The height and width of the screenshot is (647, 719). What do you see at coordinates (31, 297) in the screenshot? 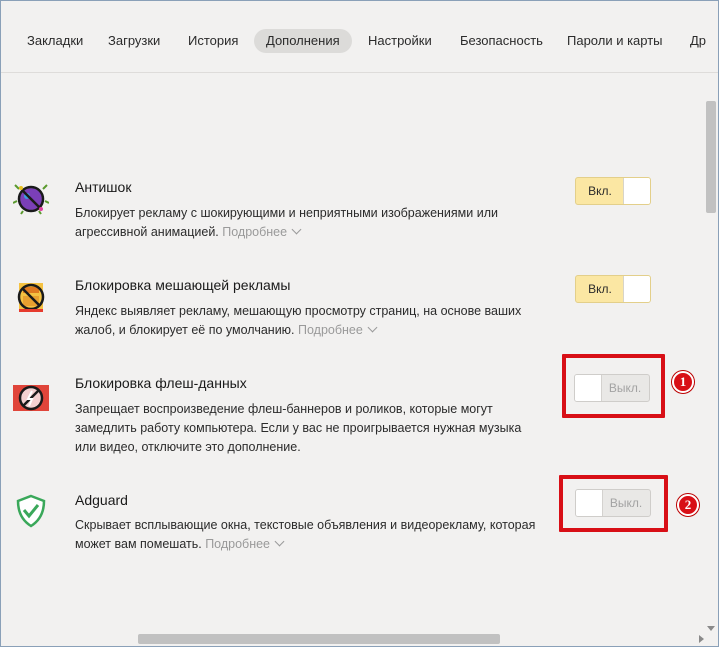
I see `ad-block-icon` at bounding box center [31, 297].